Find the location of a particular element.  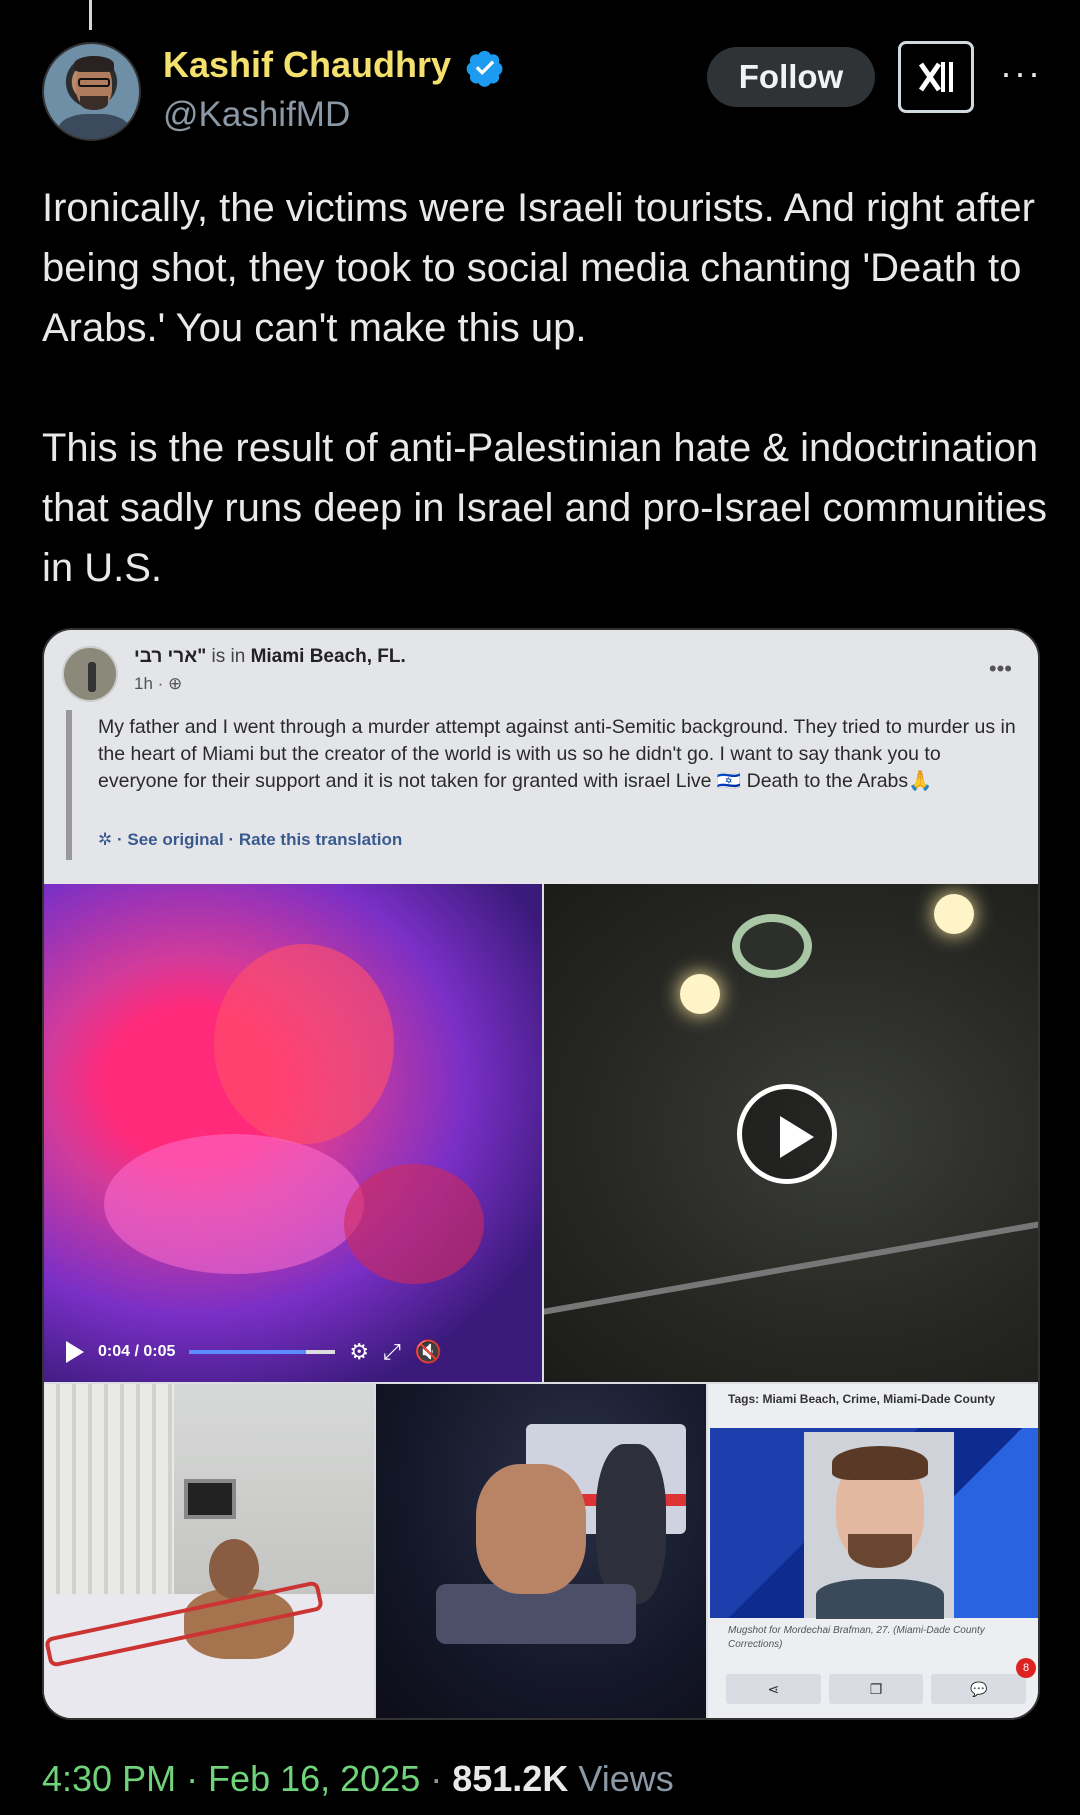

embedded-video: 0:04 / 0:05 ⚙ ⤢ 🔇 is located at coordinates (293, 1133).